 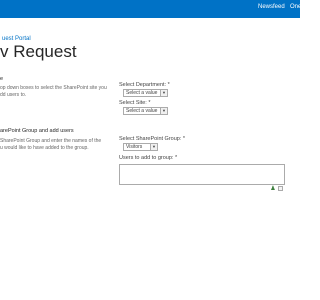 What do you see at coordinates (150, 9) in the screenshot?
I see `suite-bar: Newsfeed One` at bounding box center [150, 9].